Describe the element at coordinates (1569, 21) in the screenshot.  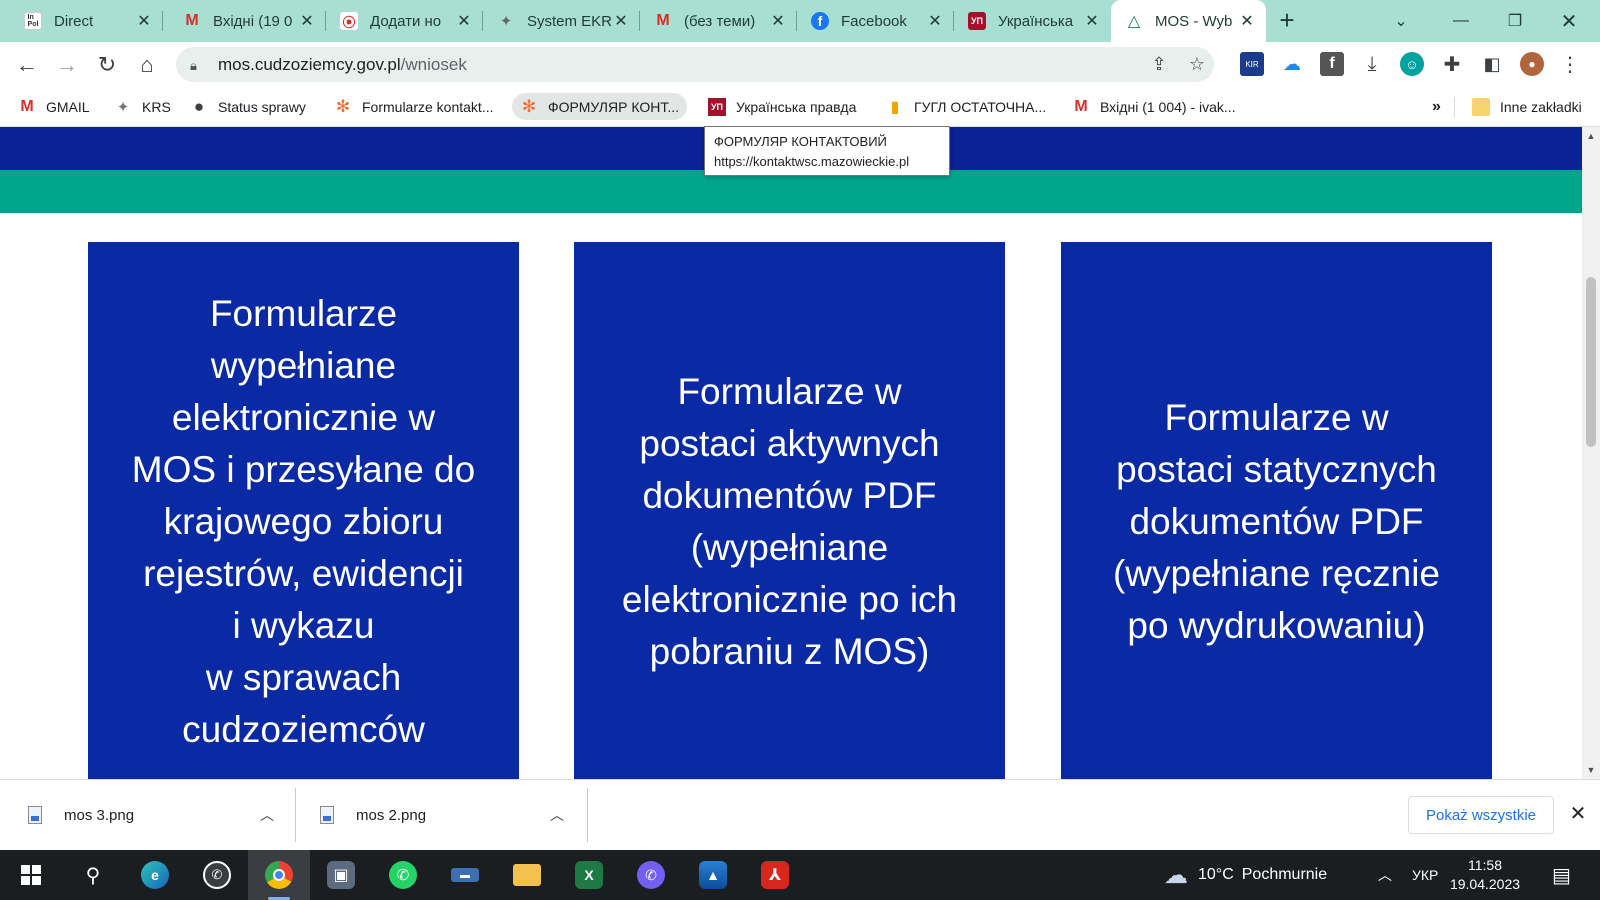
I see `close-window-button: ✕` at that location.